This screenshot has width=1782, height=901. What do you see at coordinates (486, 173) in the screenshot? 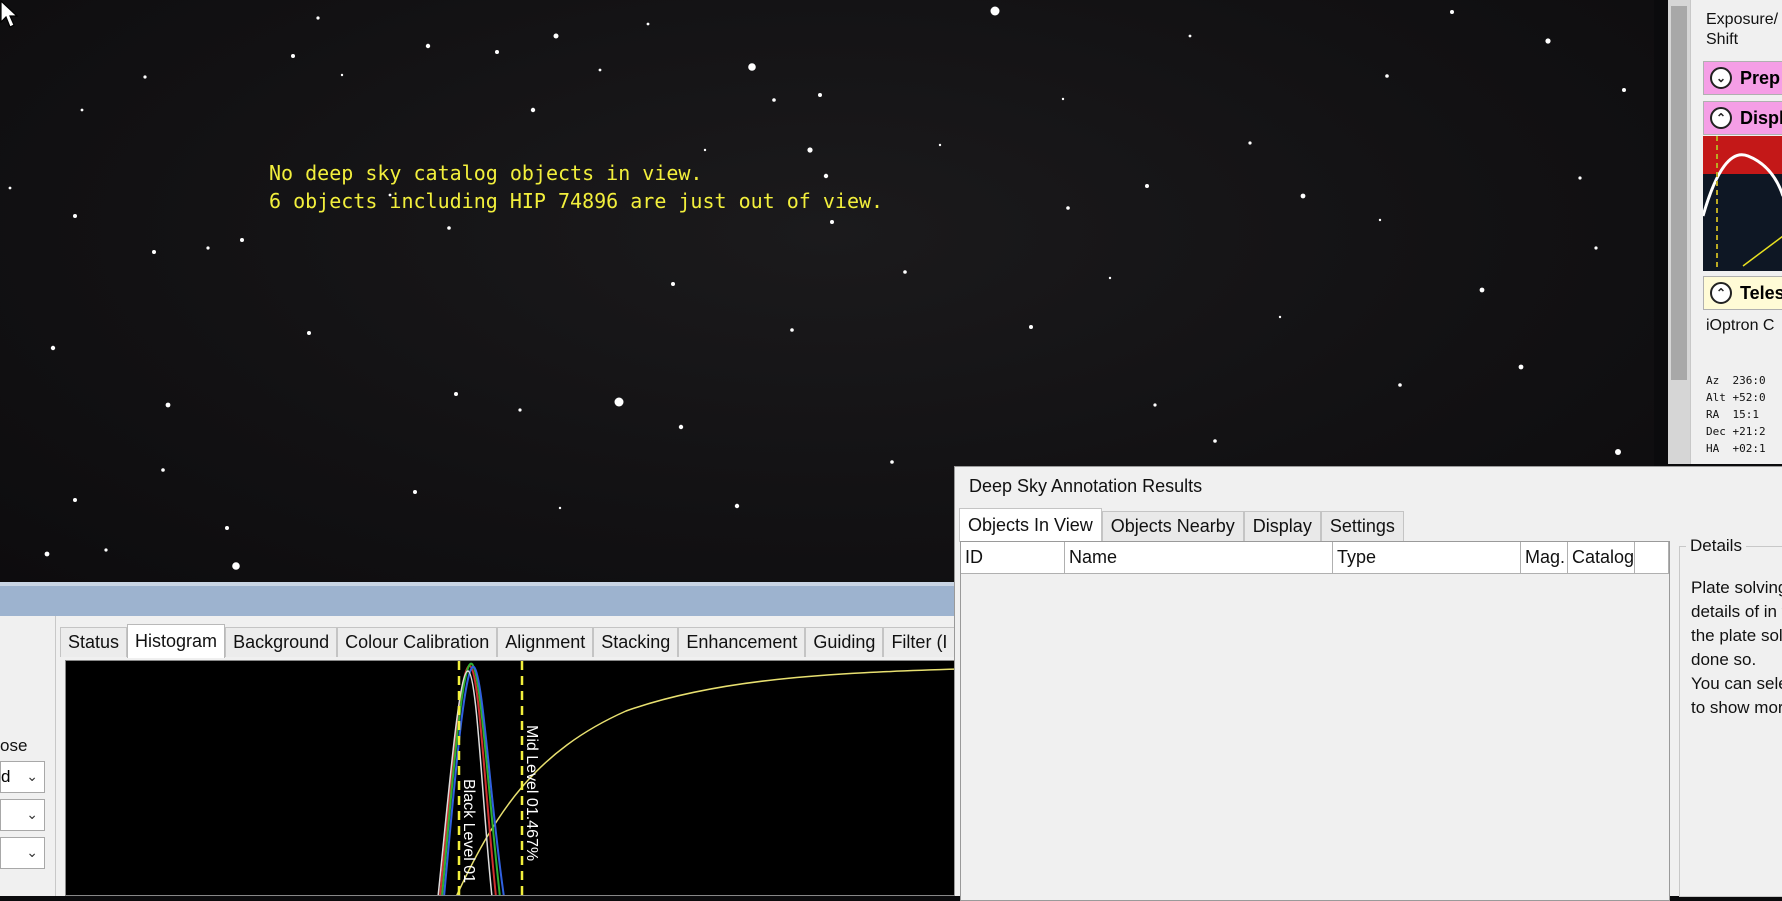
I see `annotation-line-1: No deep sky catalog objects in view.` at bounding box center [486, 173].